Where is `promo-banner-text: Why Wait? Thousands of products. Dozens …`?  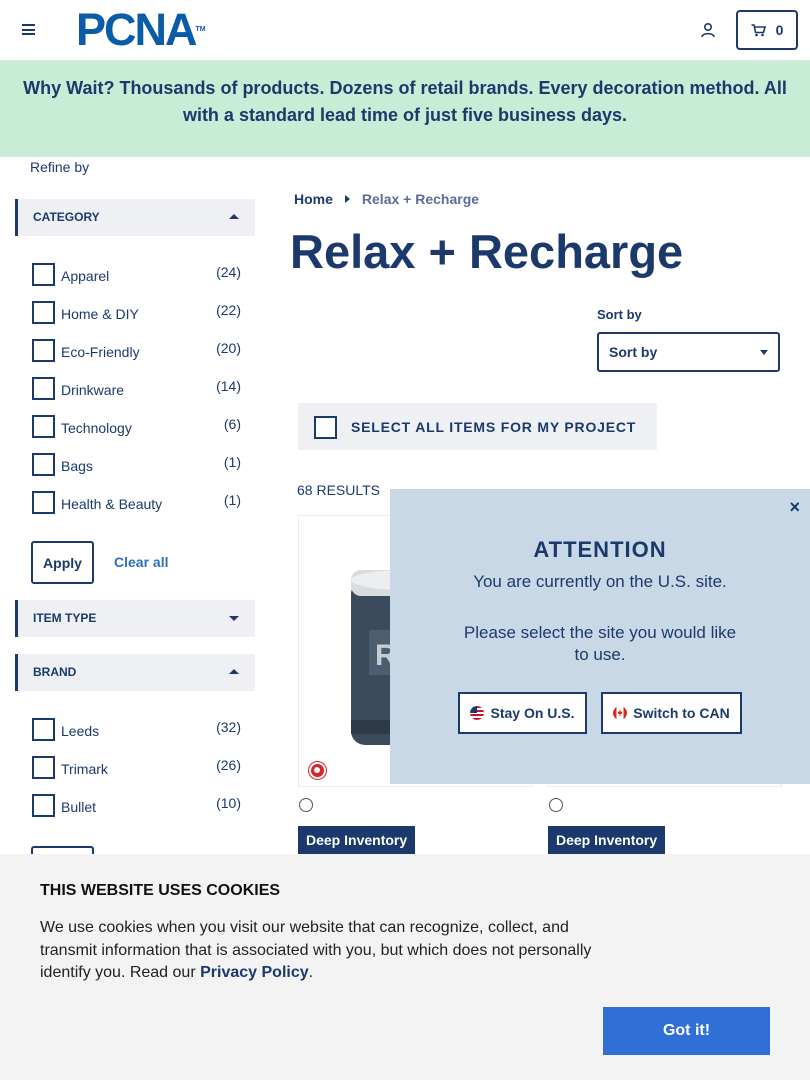 promo-banner-text: Why Wait? Thousands of products. Dozens … is located at coordinates (405, 101).